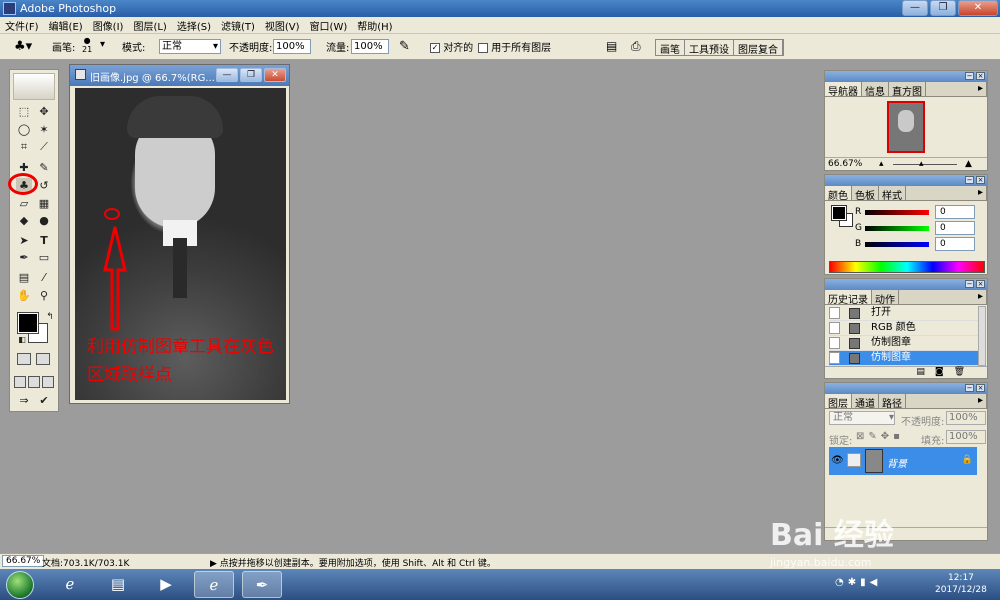 This screenshot has height=600, width=1000. Describe the element at coordinates (374, 25) in the screenshot. I see `menu-help: 帮助(H)` at that location.